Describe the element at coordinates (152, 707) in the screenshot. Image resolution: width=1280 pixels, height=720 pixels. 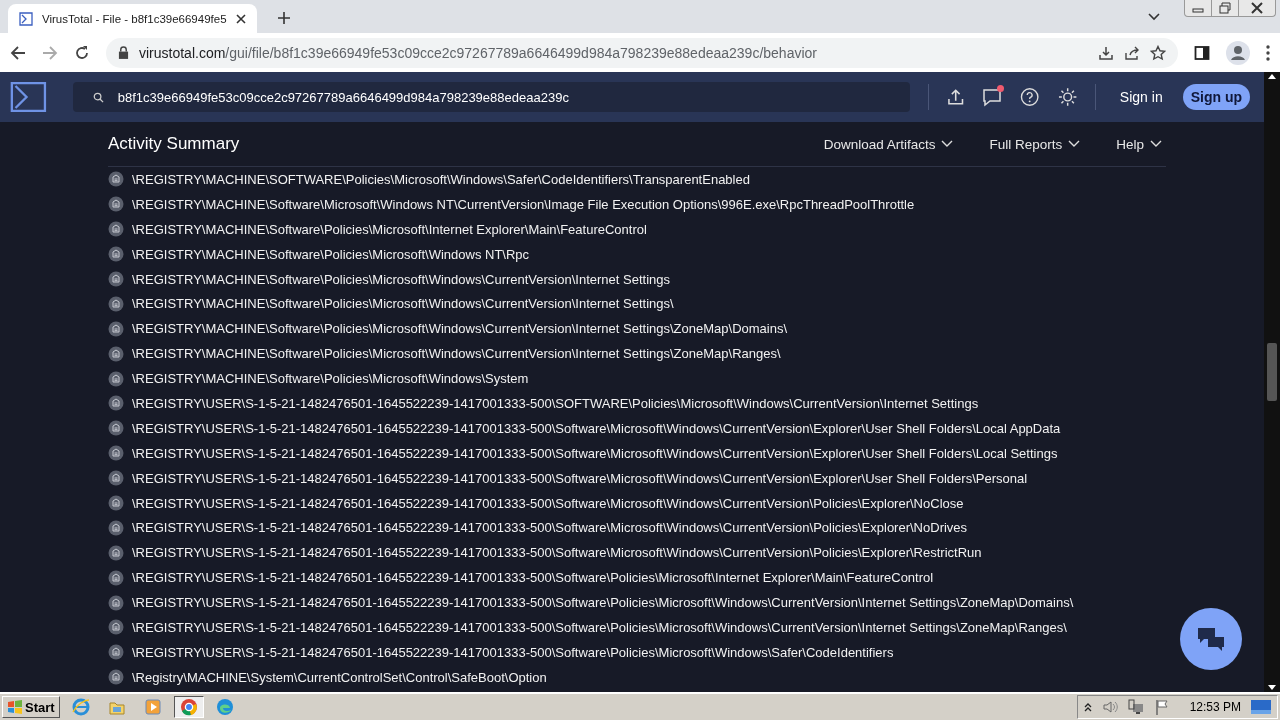
I see `play-icon` at that location.